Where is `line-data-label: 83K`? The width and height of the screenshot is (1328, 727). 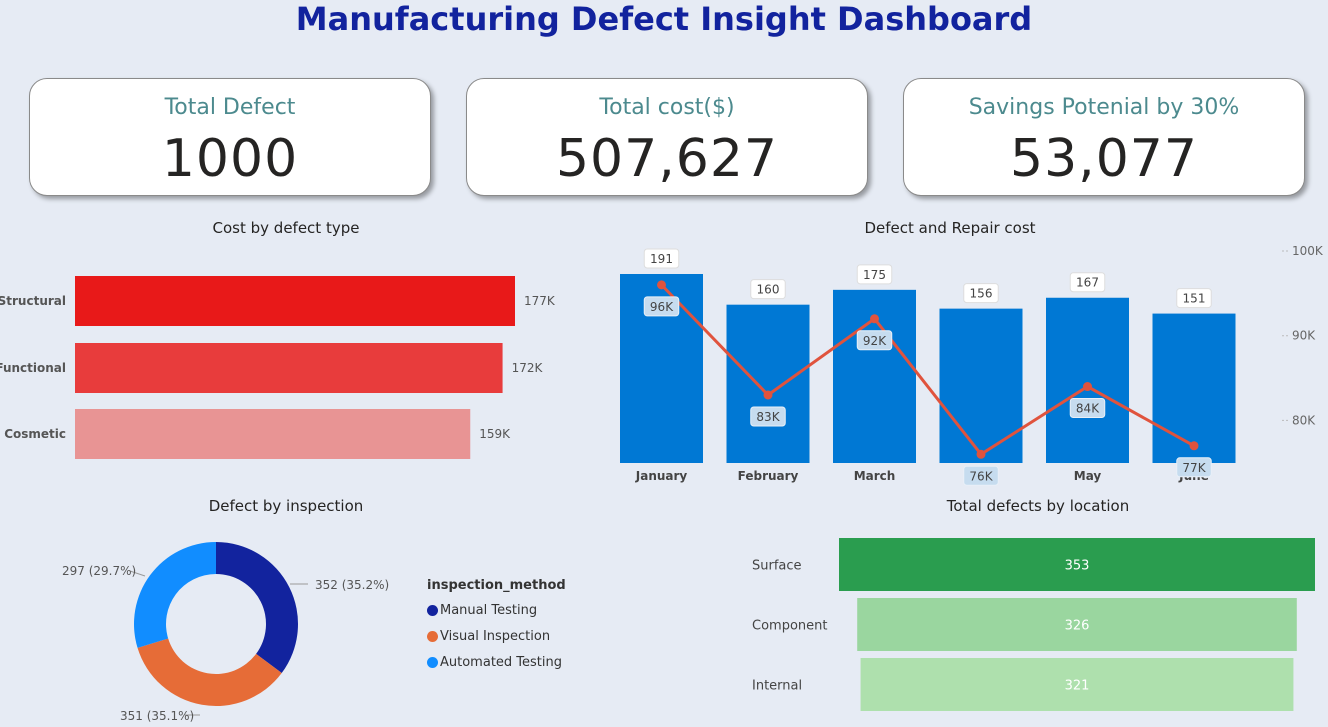 line-data-label: 83K is located at coordinates (768, 417).